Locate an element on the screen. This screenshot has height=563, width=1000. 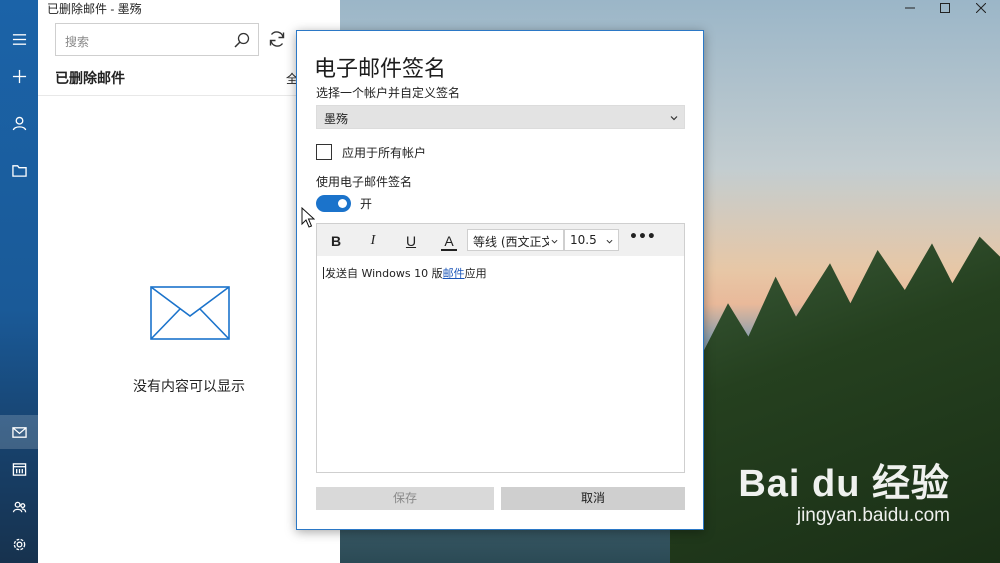
gear-icon is located at coordinates (19, 544).